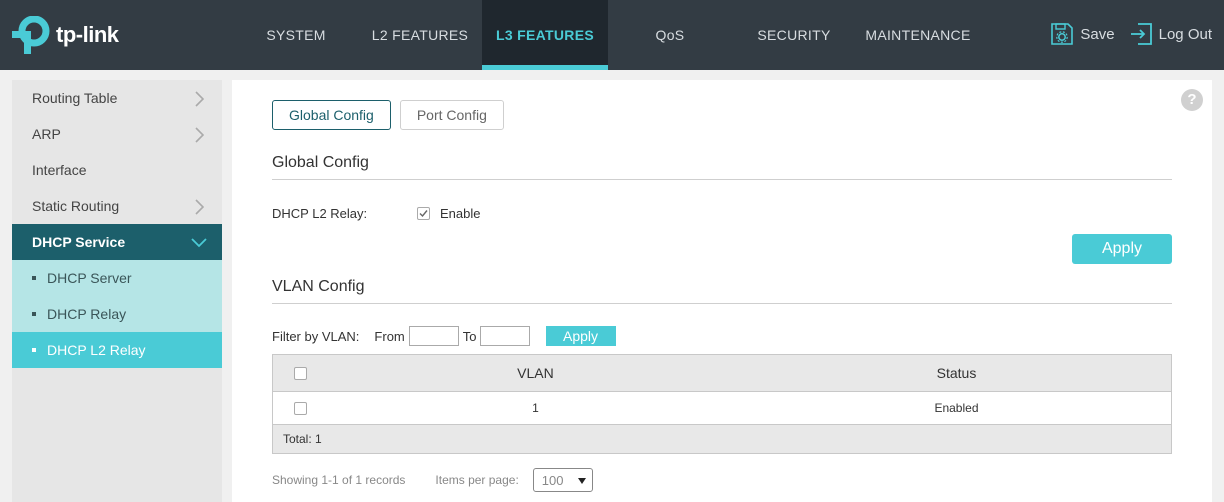  What do you see at coordinates (794, 35) in the screenshot?
I see `nav-security: SECURITY` at bounding box center [794, 35].